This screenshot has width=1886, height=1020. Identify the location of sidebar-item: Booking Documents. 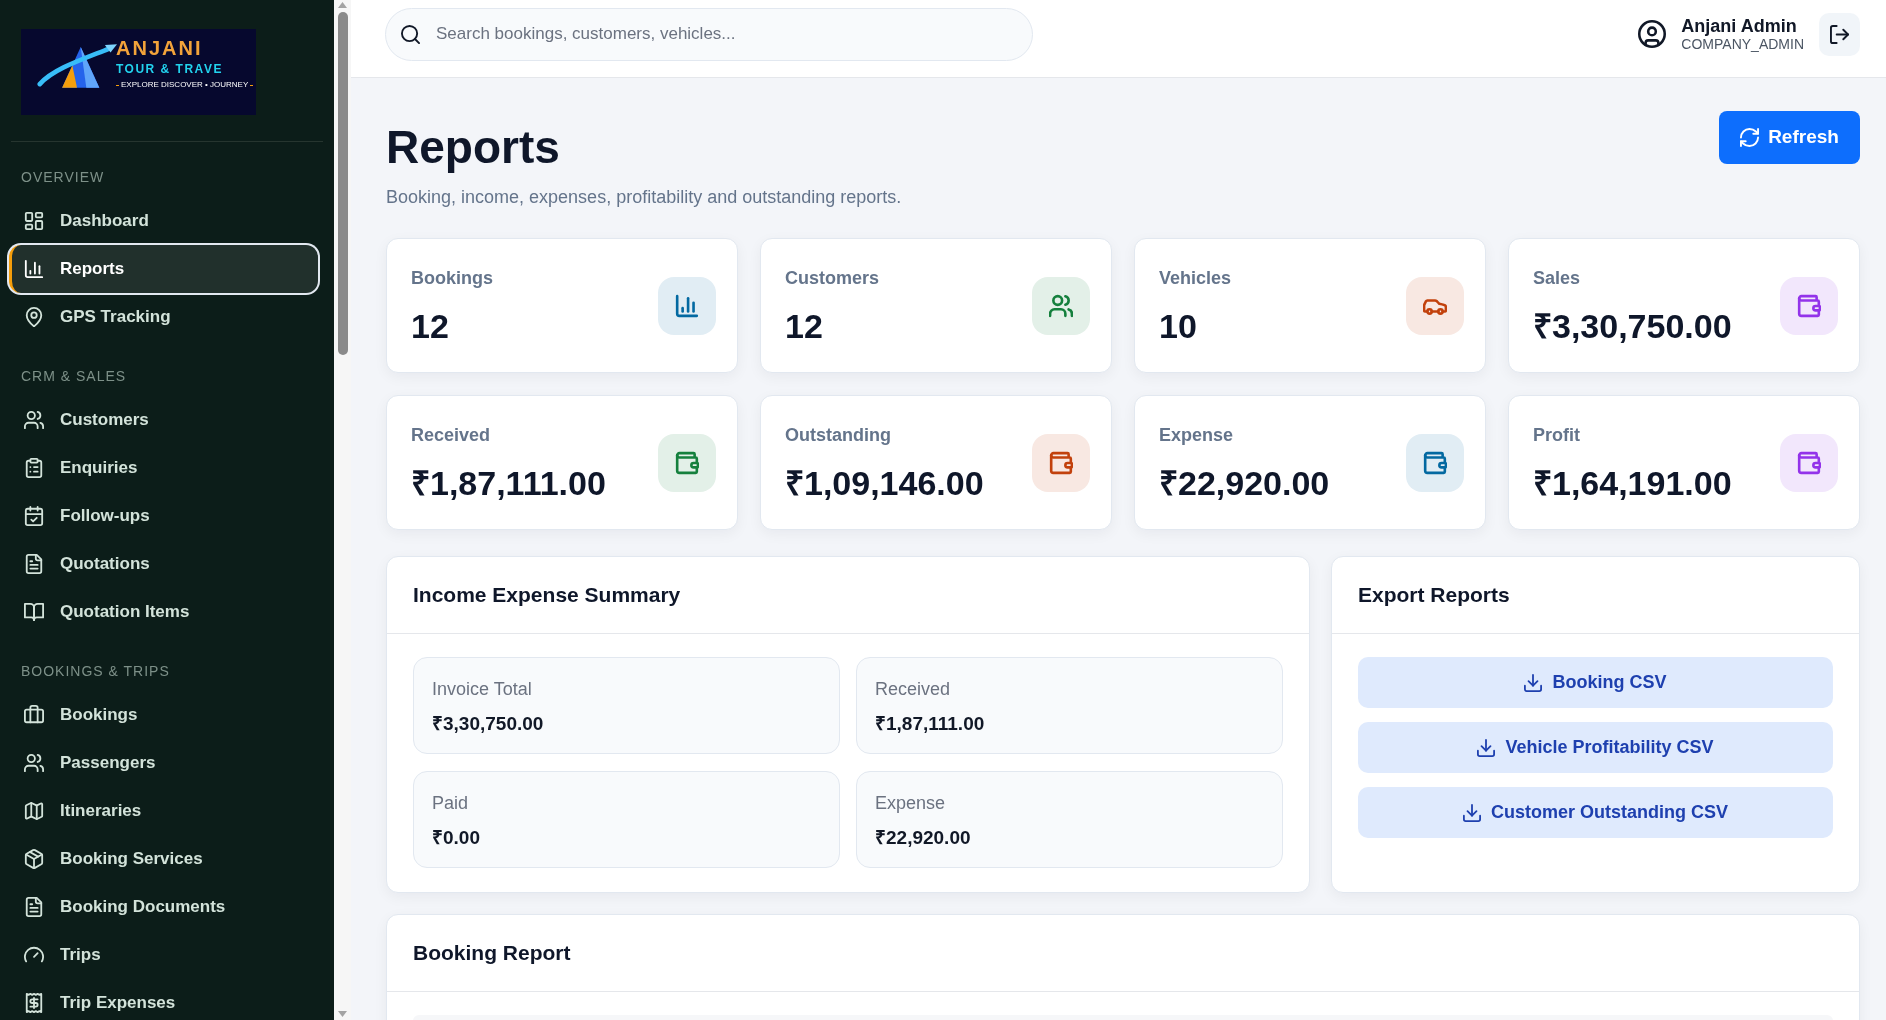
(163, 907).